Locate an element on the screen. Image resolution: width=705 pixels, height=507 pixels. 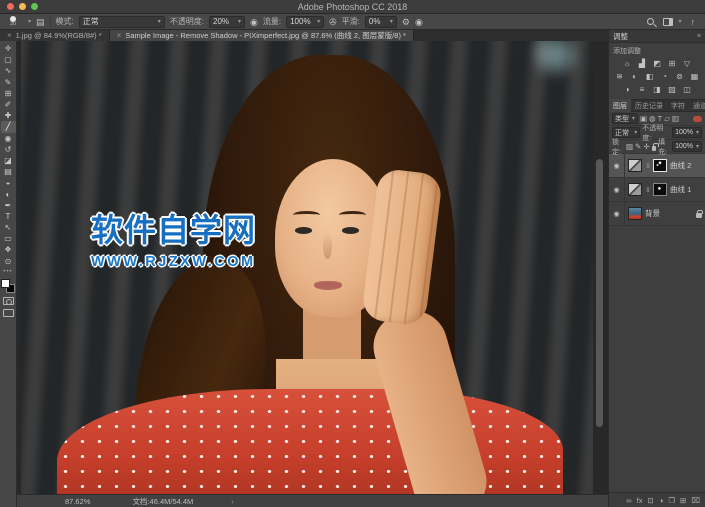
eraser-tool: ◪ is located at coordinates (8, 160).